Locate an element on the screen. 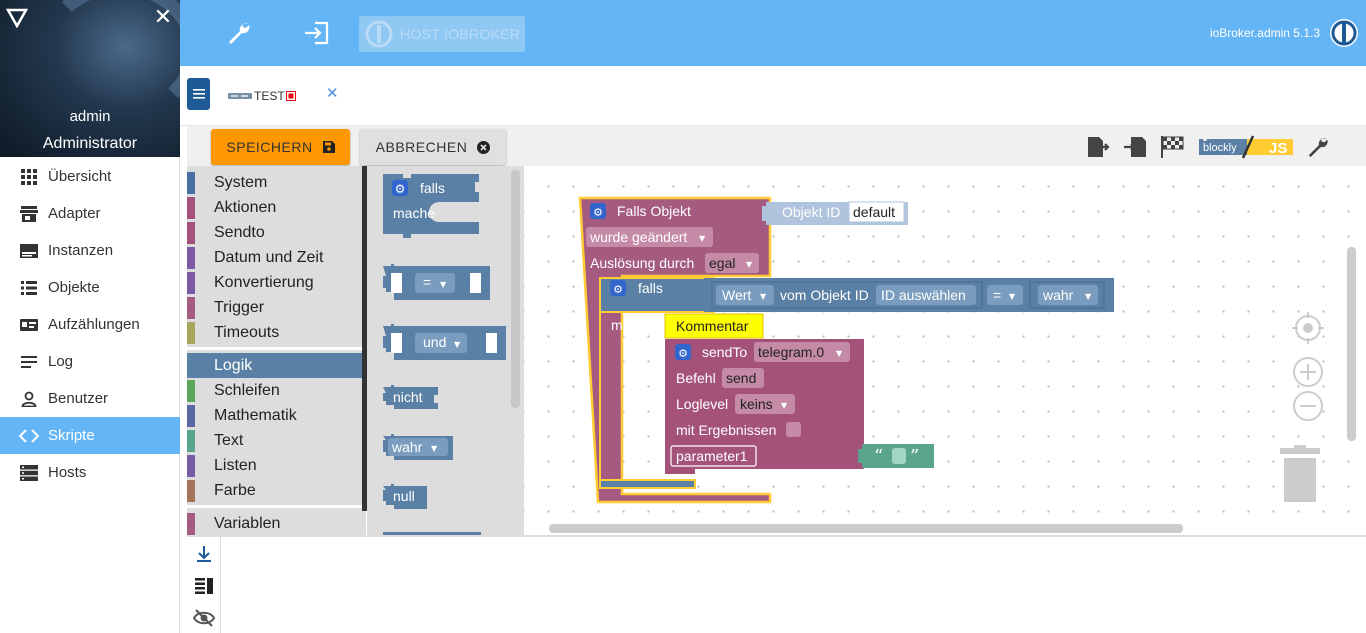 This screenshot has height=633, width=1366. results-checkbox is located at coordinates (793, 429).